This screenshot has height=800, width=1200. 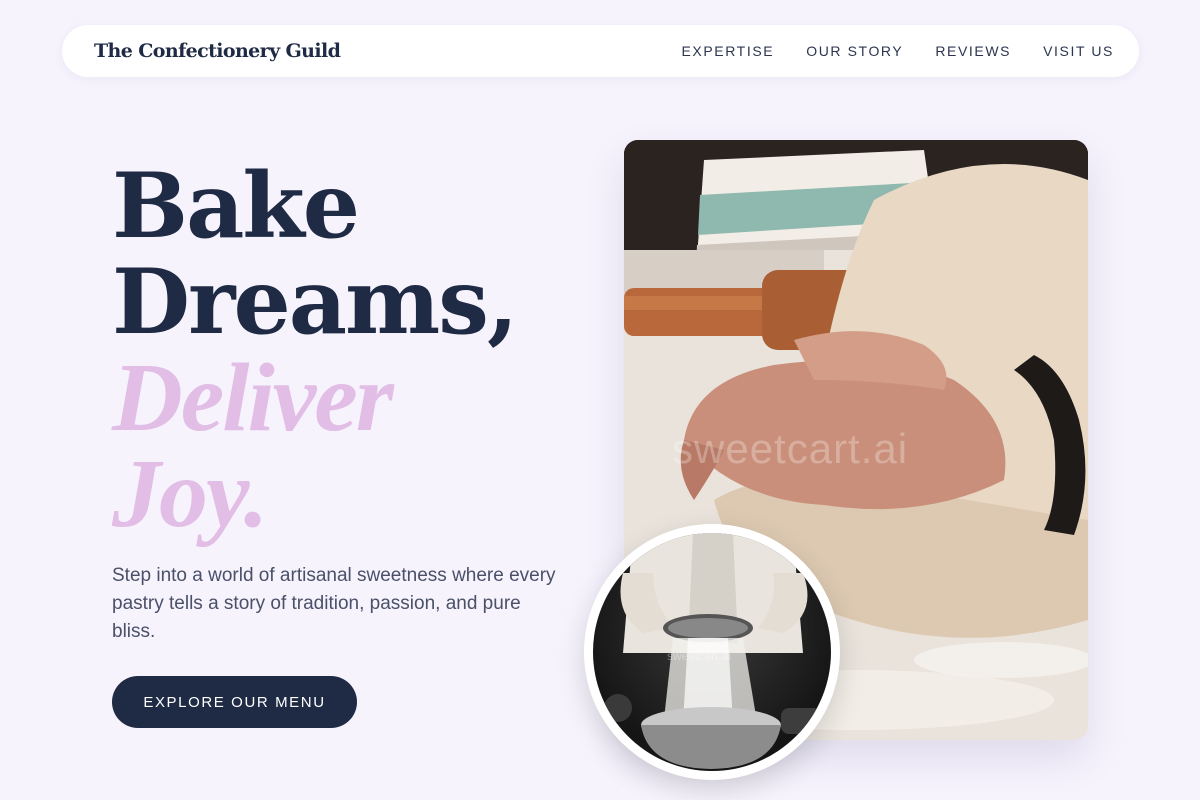 I want to click on headline-line-3: Deliver, so click(x=253, y=398).